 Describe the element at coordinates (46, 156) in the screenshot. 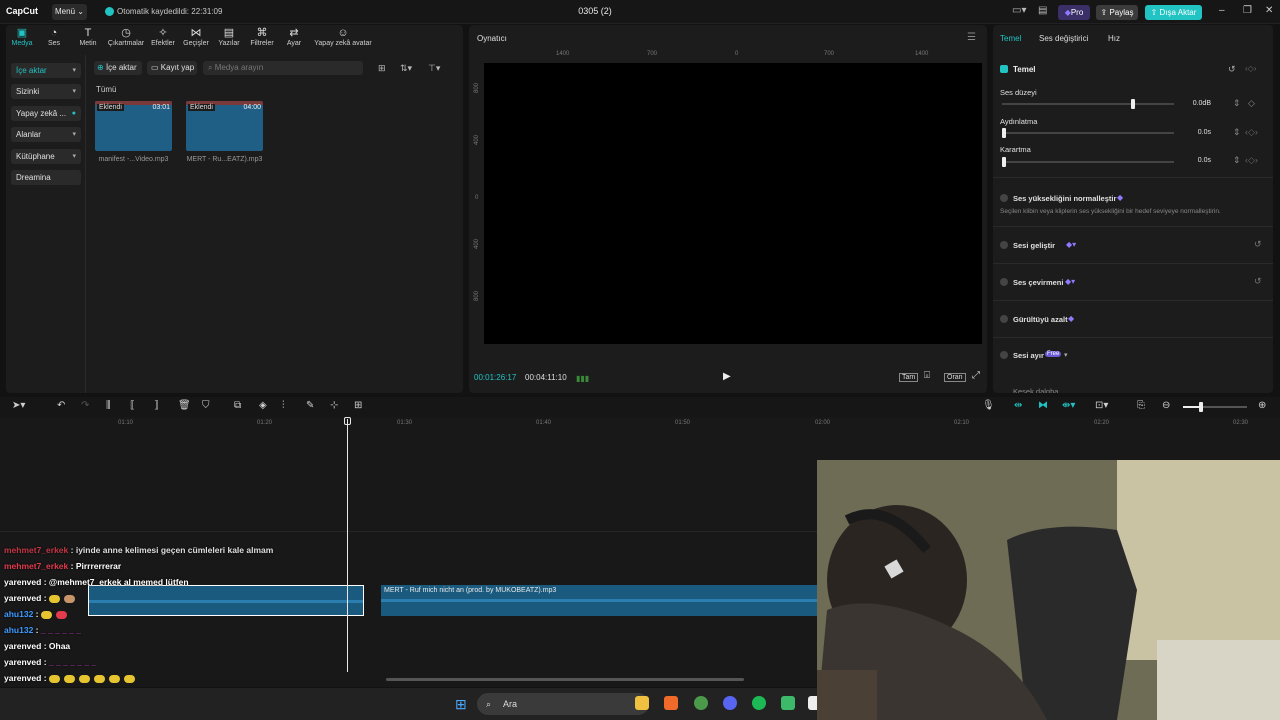

I see `sidebar-item-library: Kütüphane ▾` at that location.